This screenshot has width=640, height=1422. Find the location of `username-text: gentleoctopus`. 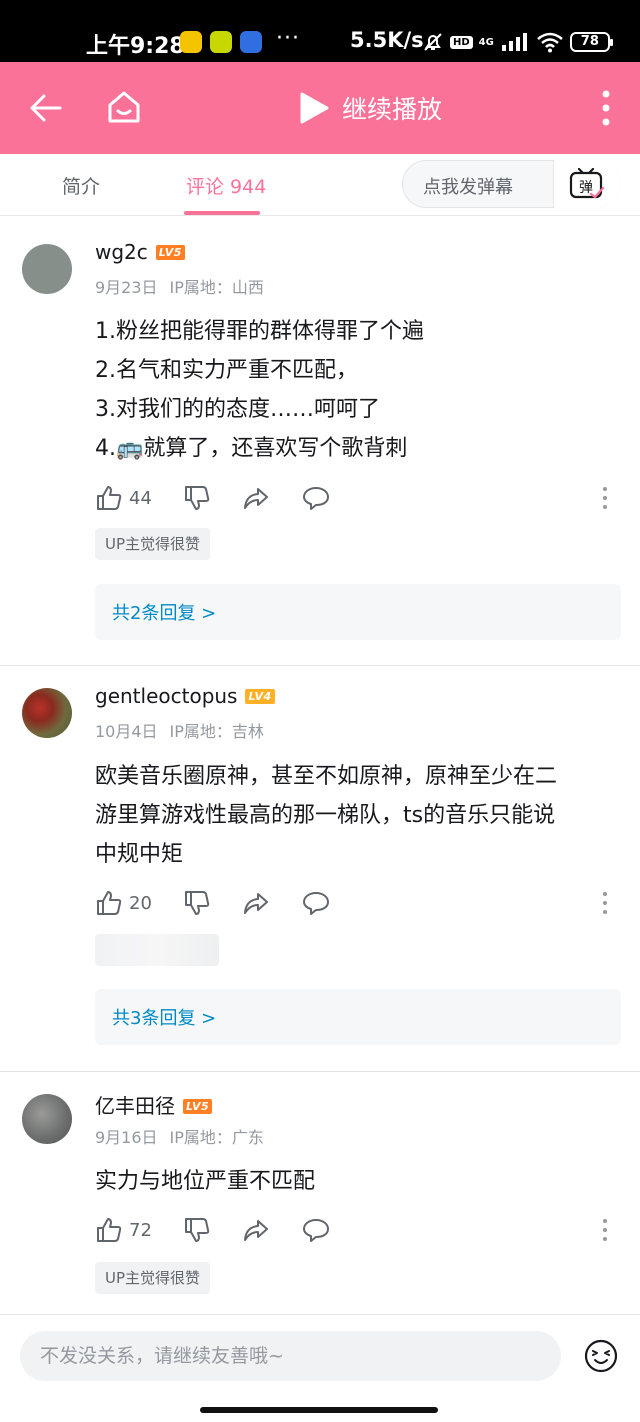

username-text: gentleoctopus is located at coordinates (166, 696).